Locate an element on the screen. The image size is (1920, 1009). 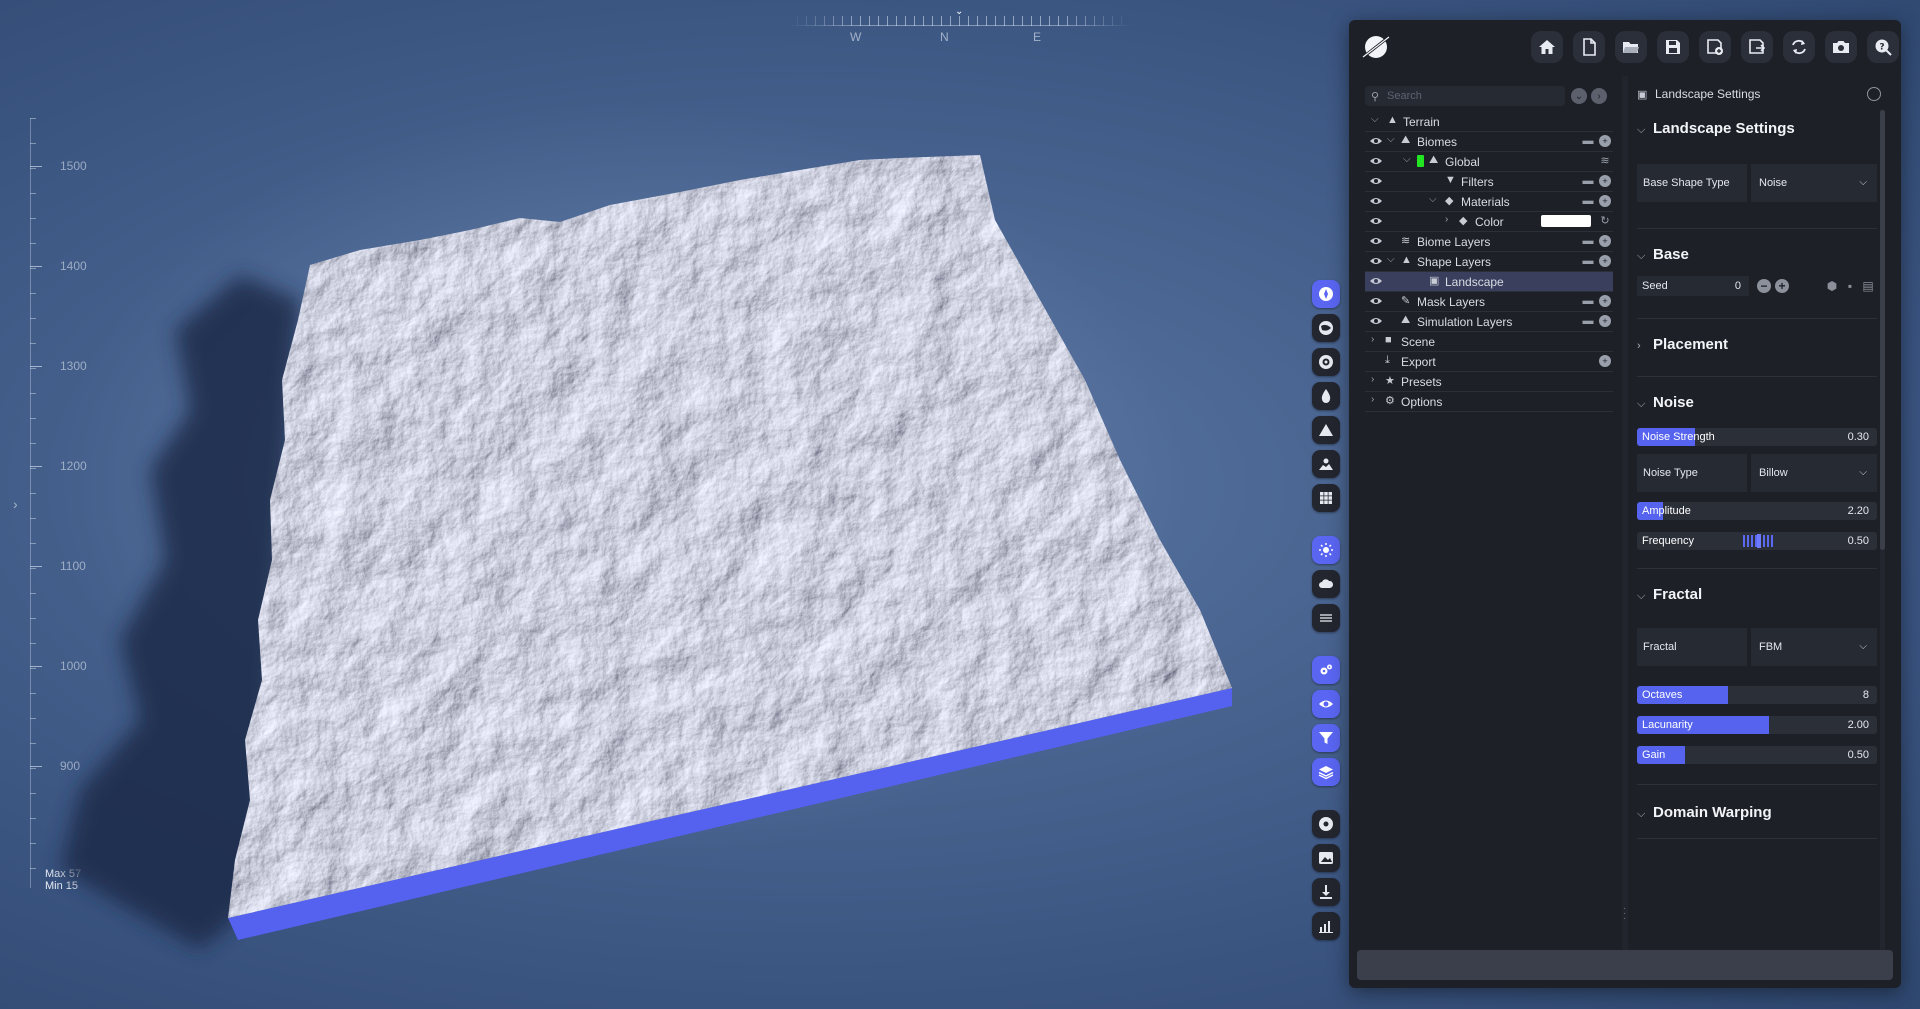
section-landscape-settings: ⌵ Landscape Settings is located at coordinates (1716, 128).